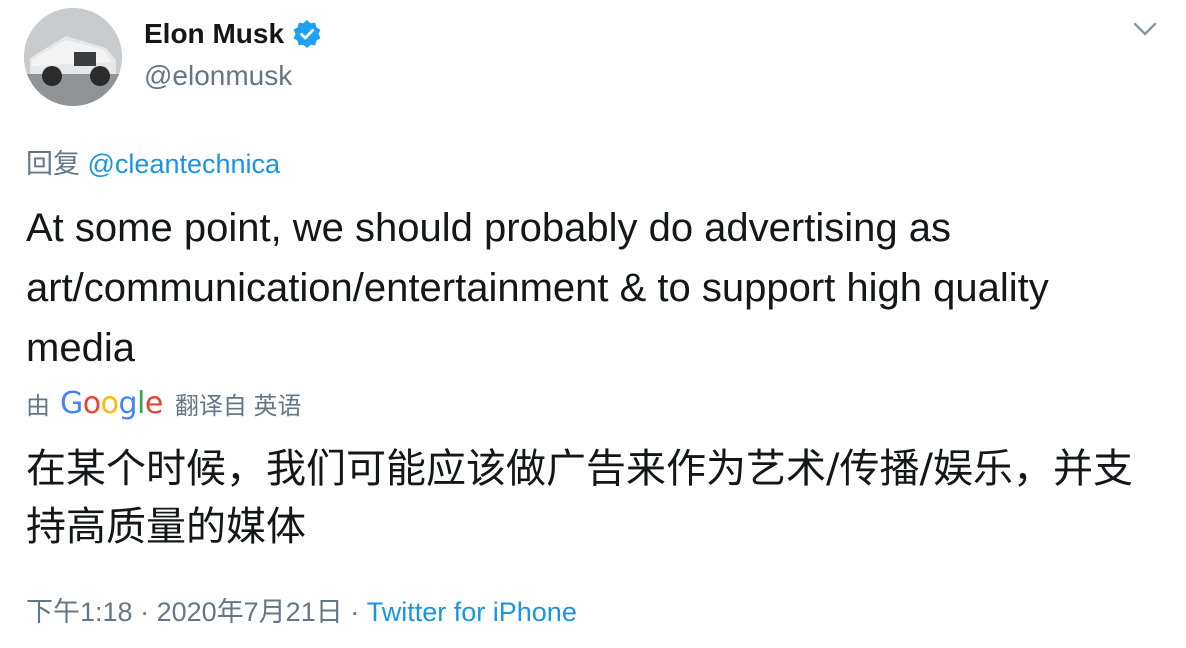 This screenshot has width=1186, height=648. What do you see at coordinates (79, 612) in the screenshot?
I see `tweet-time: 下午1:18` at bounding box center [79, 612].